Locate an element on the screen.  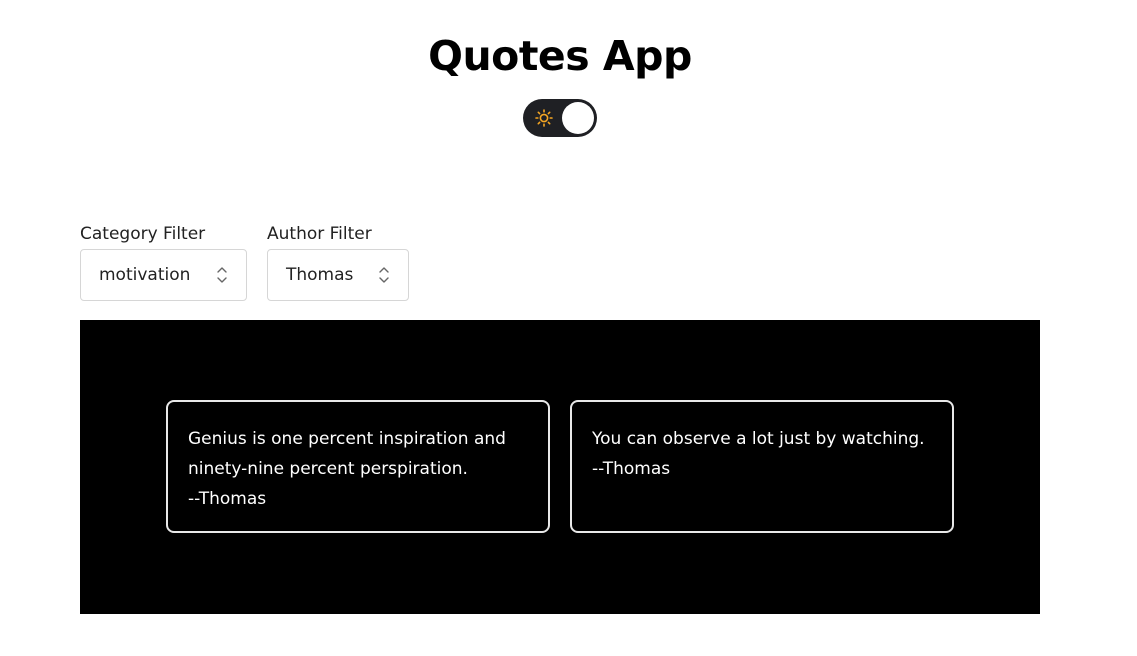
author-select: Thomas is located at coordinates (338, 275).